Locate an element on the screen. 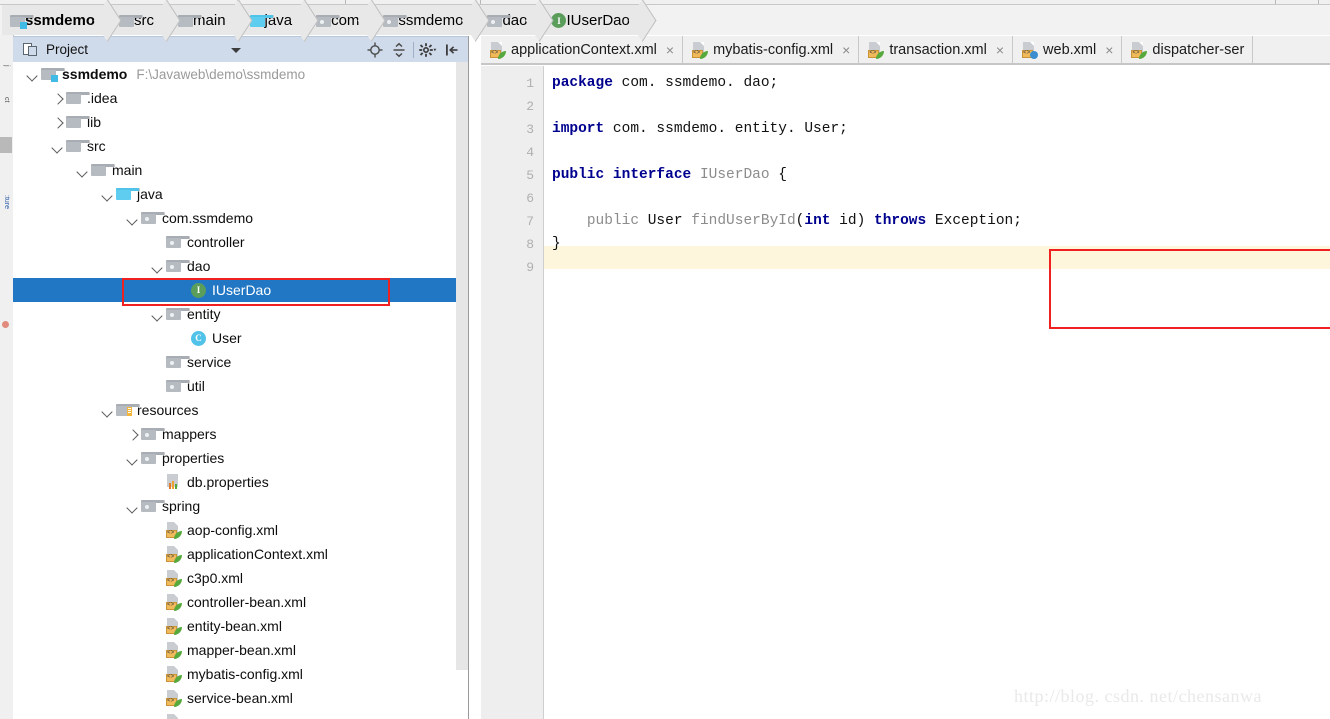  tree-row: service-bean.xml is located at coordinates (240, 698).